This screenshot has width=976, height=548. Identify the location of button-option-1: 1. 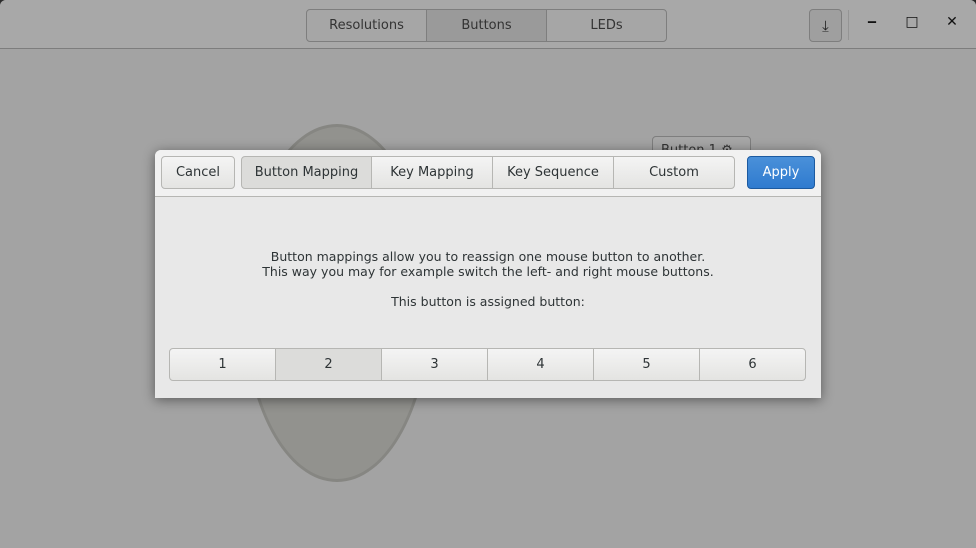
(222, 364).